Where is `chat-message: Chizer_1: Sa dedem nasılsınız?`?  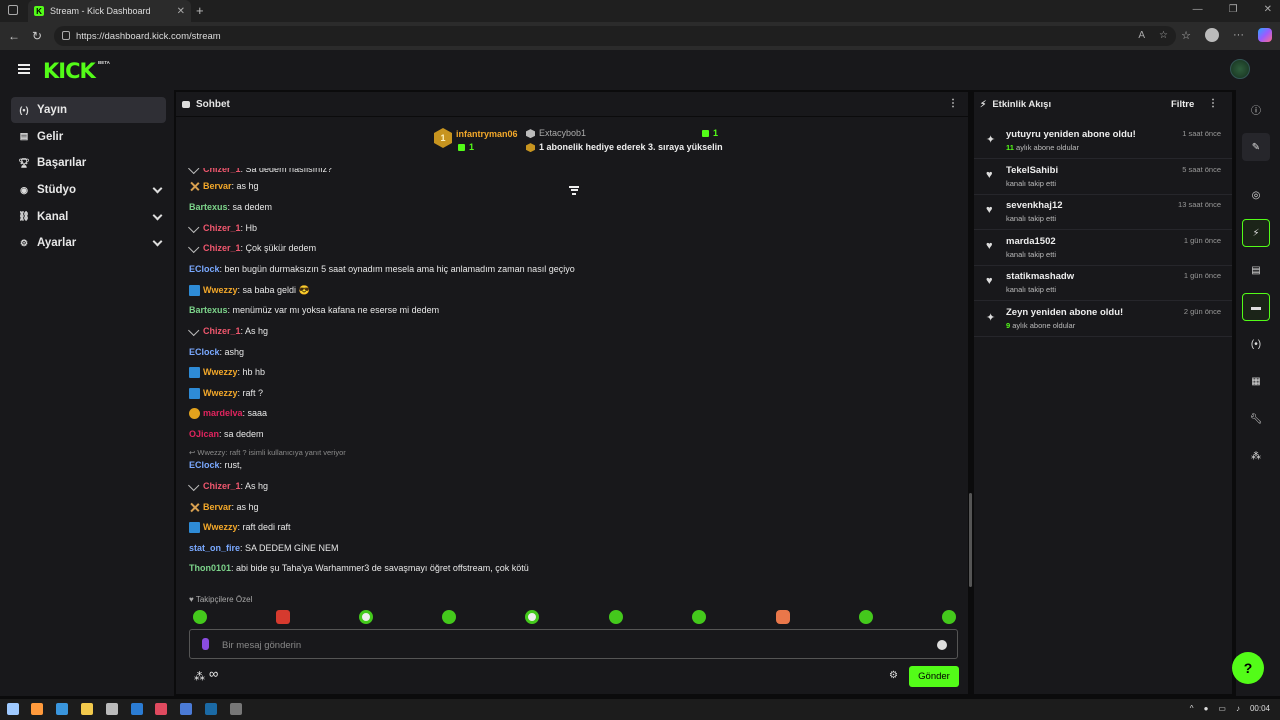
chat-message: Chizer_1: Sa dedem nasılsınız? is located at coordinates (260, 172).